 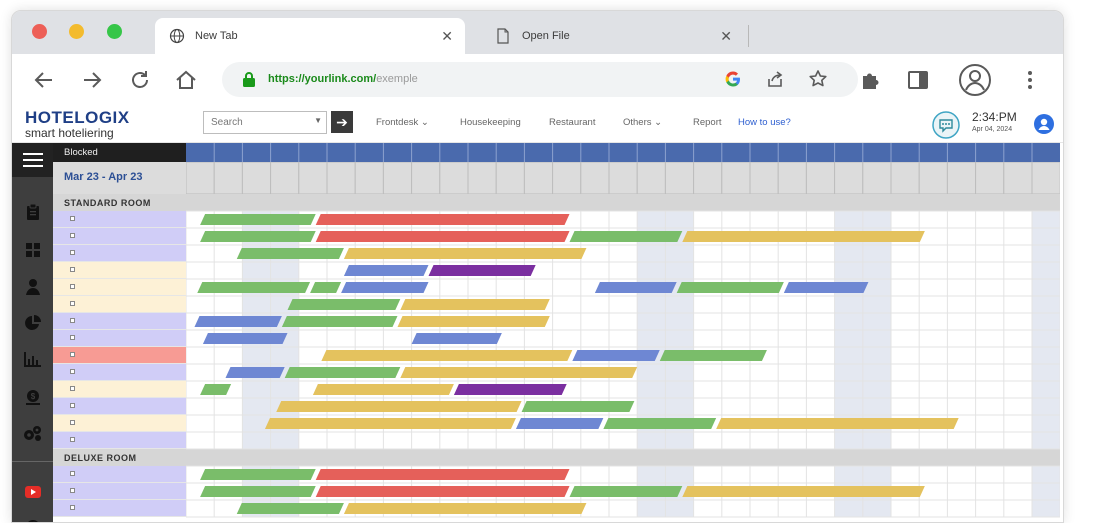 I want to click on palette-icon, so click(x=32, y=520).